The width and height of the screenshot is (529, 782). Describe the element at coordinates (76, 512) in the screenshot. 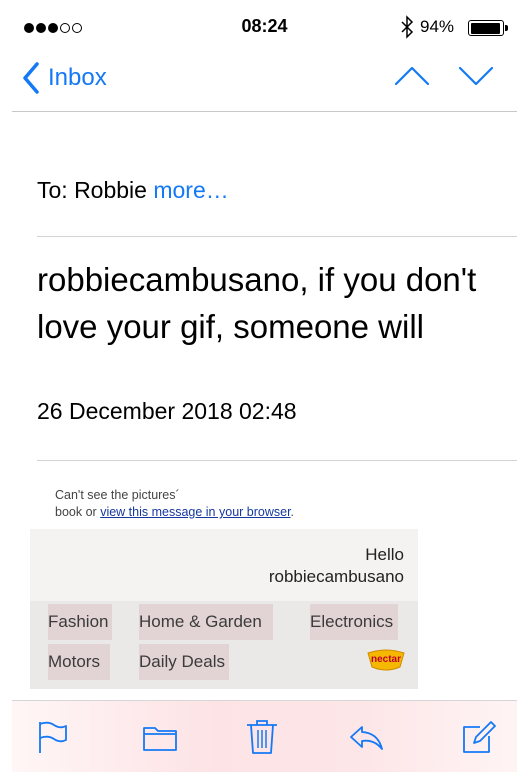

I see `cant-see-line2-prefix: book or` at that location.